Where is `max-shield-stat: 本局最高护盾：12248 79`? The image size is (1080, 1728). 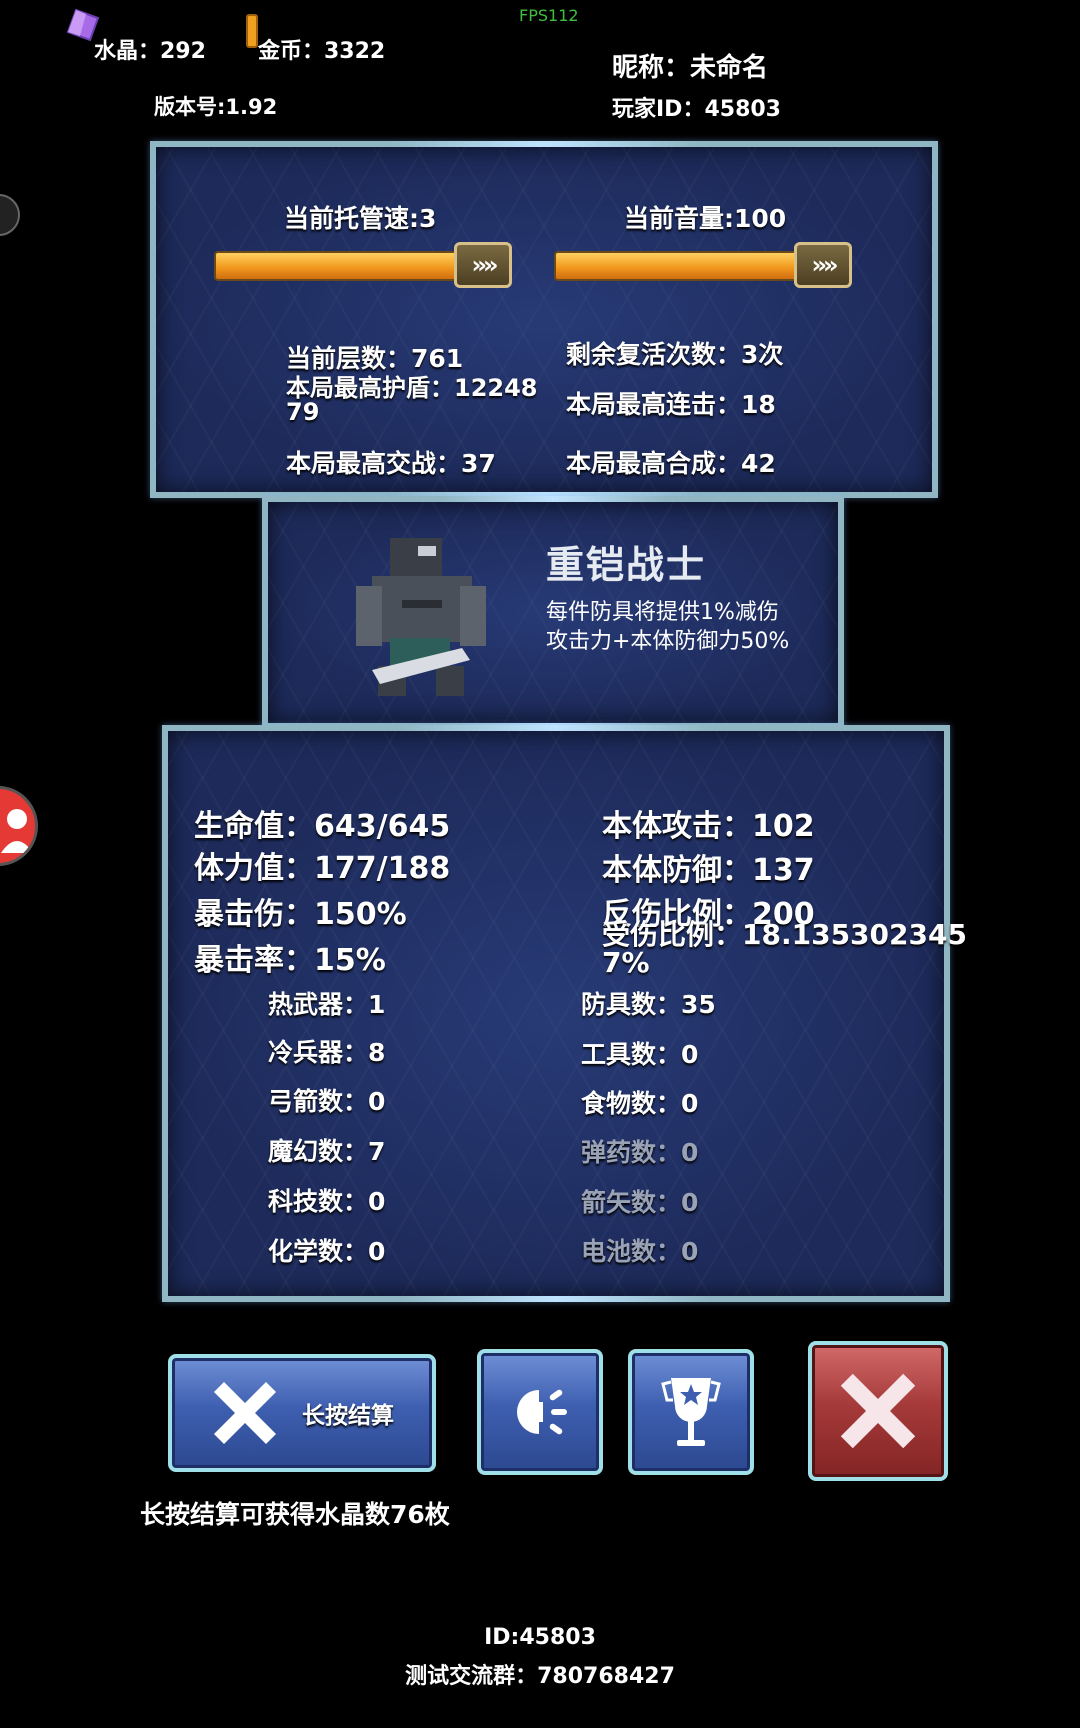 max-shield-stat: 本局最高护盾：12248 79 is located at coordinates (412, 400).